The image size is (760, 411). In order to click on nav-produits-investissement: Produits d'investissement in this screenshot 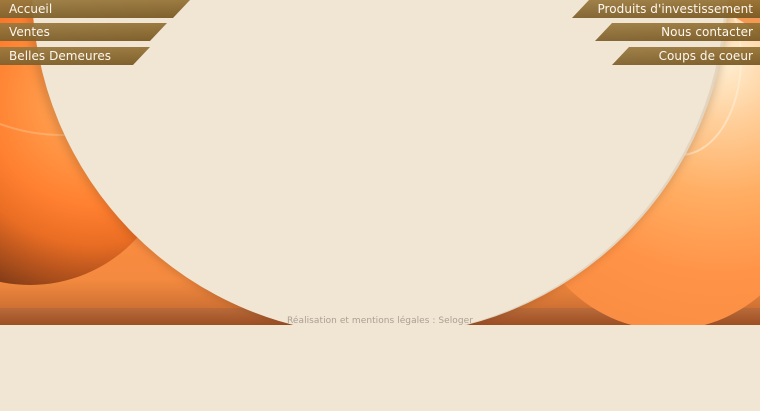, I will do `click(666, 9)`.